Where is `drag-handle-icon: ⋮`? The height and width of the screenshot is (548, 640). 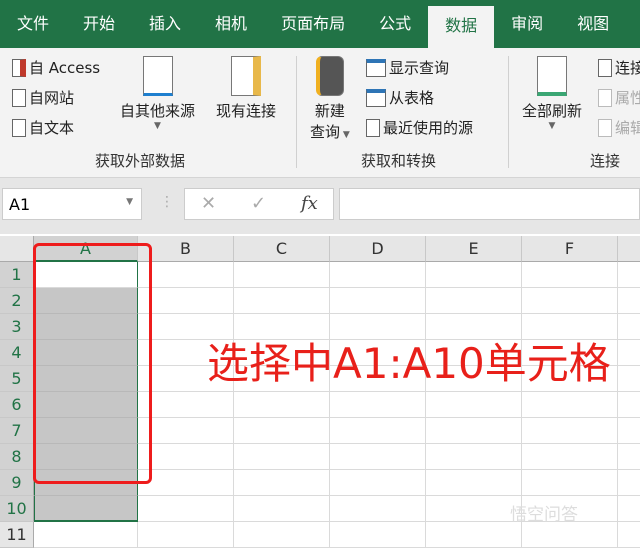
drag-handle-icon: ⋮ is located at coordinates (167, 202).